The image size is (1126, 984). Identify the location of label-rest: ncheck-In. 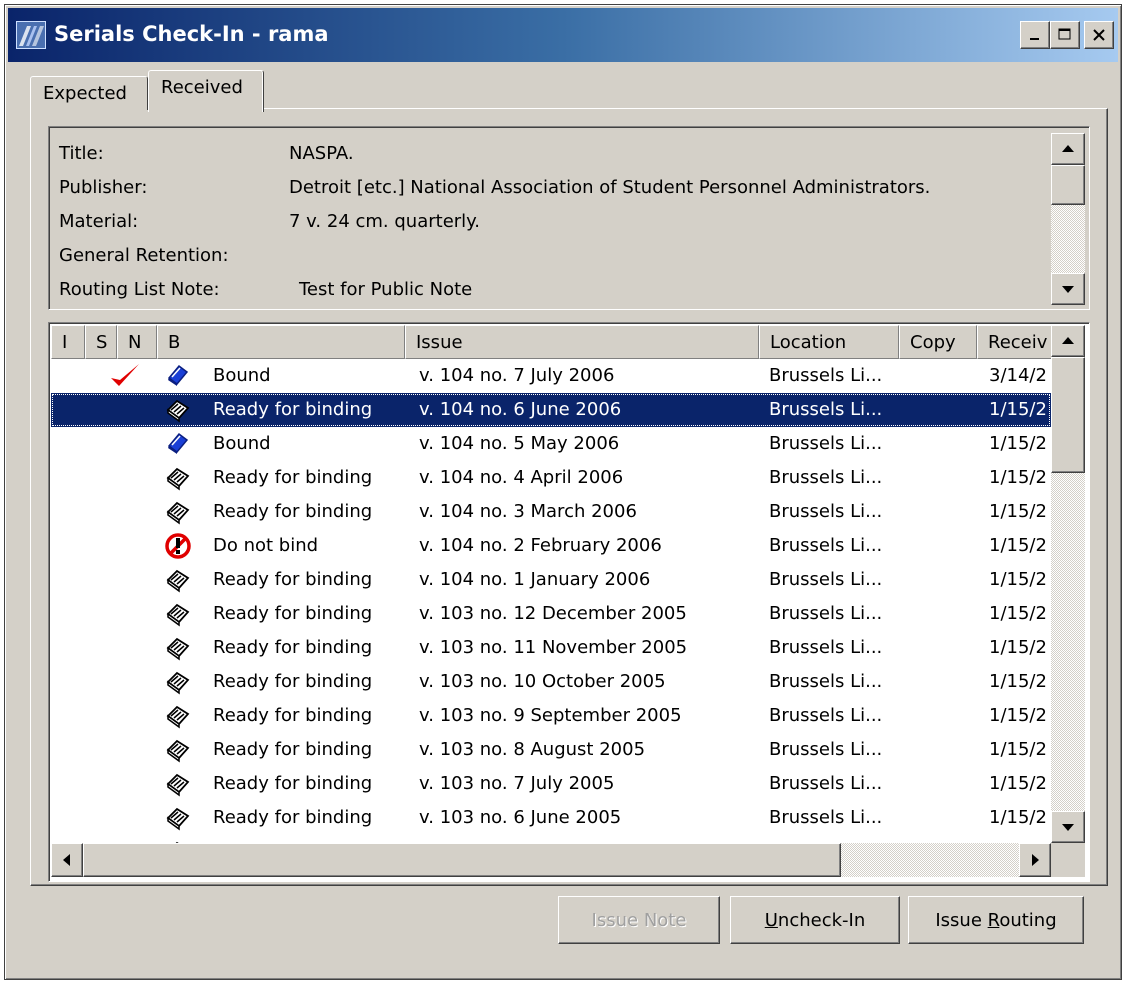
(821, 920).